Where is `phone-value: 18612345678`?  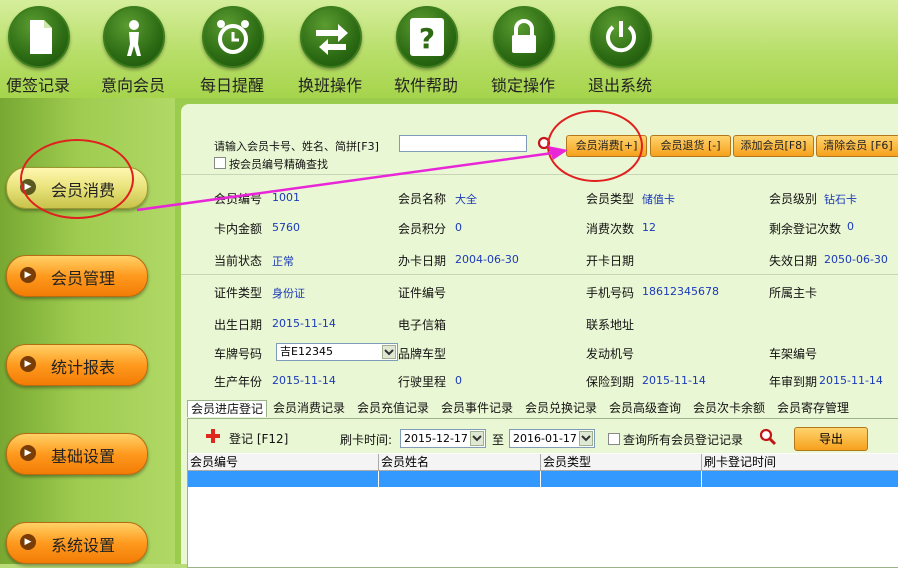
phone-value: 18612345678 is located at coordinates (680, 291).